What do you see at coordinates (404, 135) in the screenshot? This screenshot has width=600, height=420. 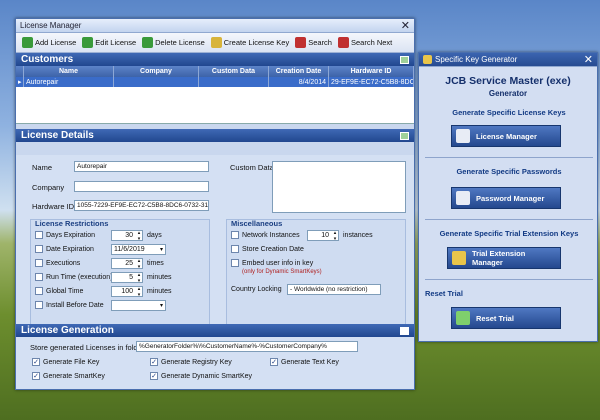 I see `details-panel-icon` at bounding box center [404, 135].